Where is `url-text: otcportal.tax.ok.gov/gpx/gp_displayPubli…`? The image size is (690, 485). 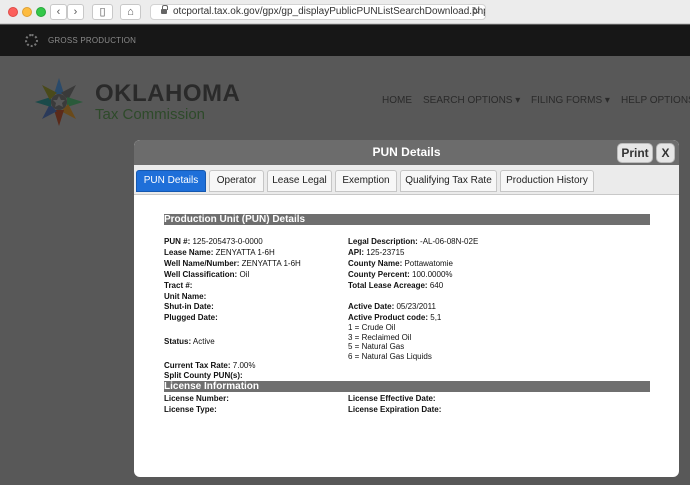 url-text: otcportal.tax.ok.gov/gpx/gp_displayPubli… is located at coordinates (329, 11).